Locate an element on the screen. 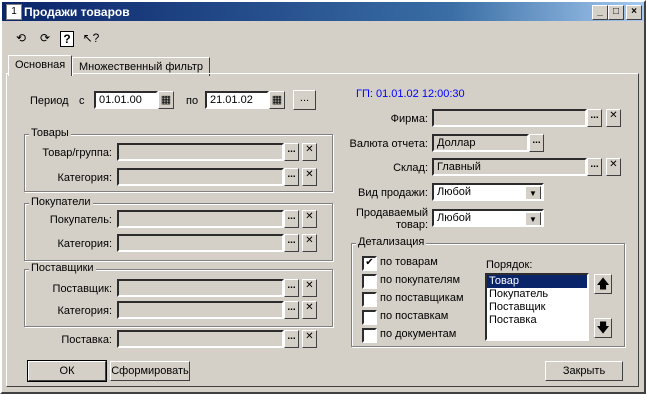  sold-goods-select: Любой ▼ is located at coordinates (488, 218).